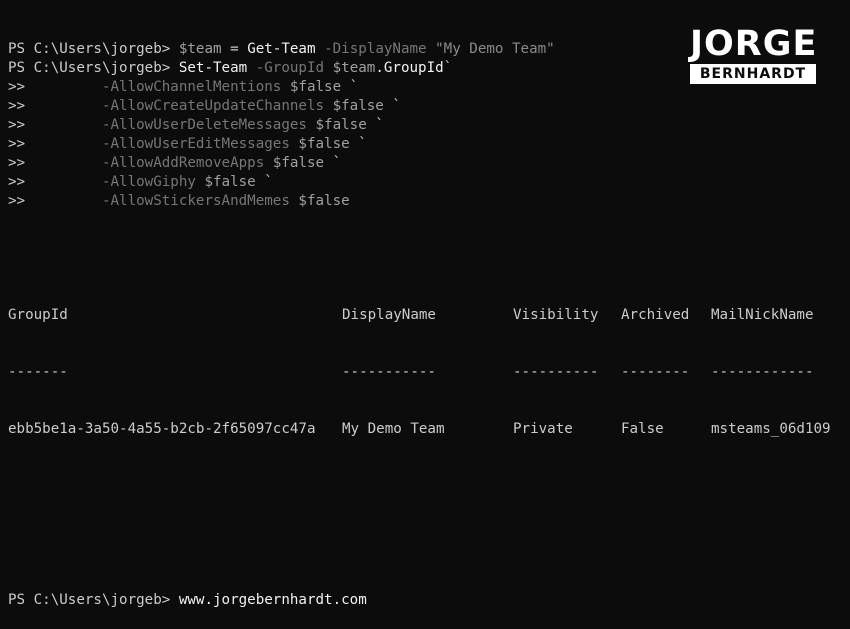 The width and height of the screenshot is (850, 629). I want to click on cell-displayname: My Demo Team, so click(393, 429).